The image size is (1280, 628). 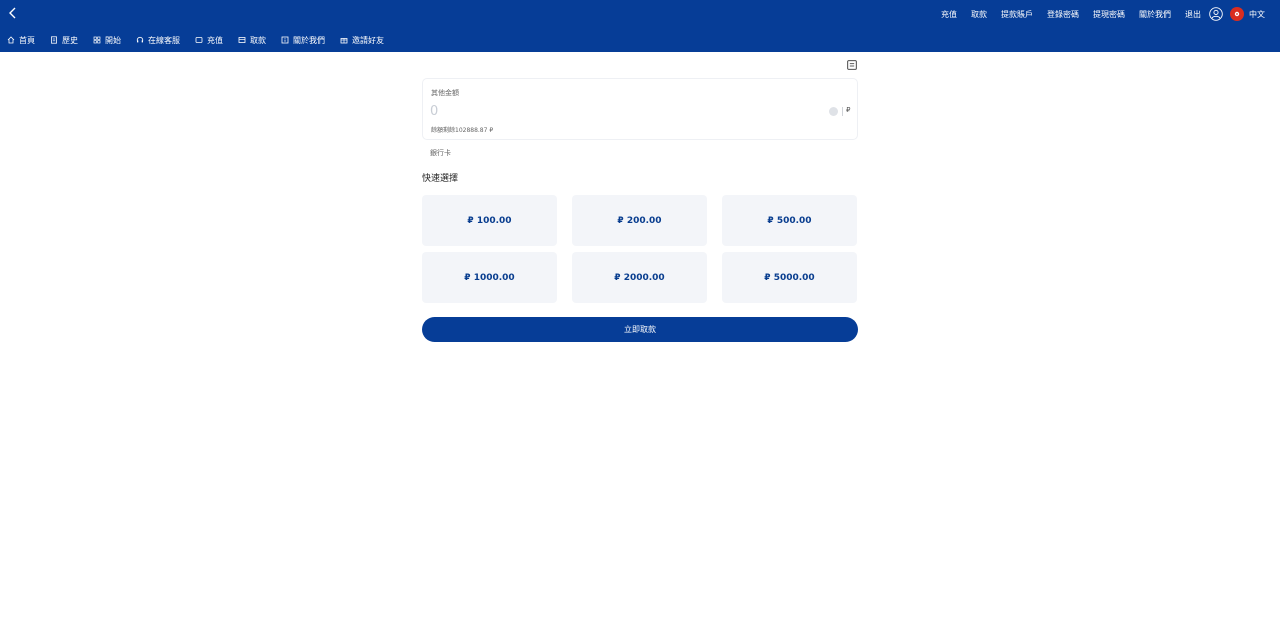 What do you see at coordinates (242, 40) in the screenshot?
I see `withdraw-icon` at bounding box center [242, 40].